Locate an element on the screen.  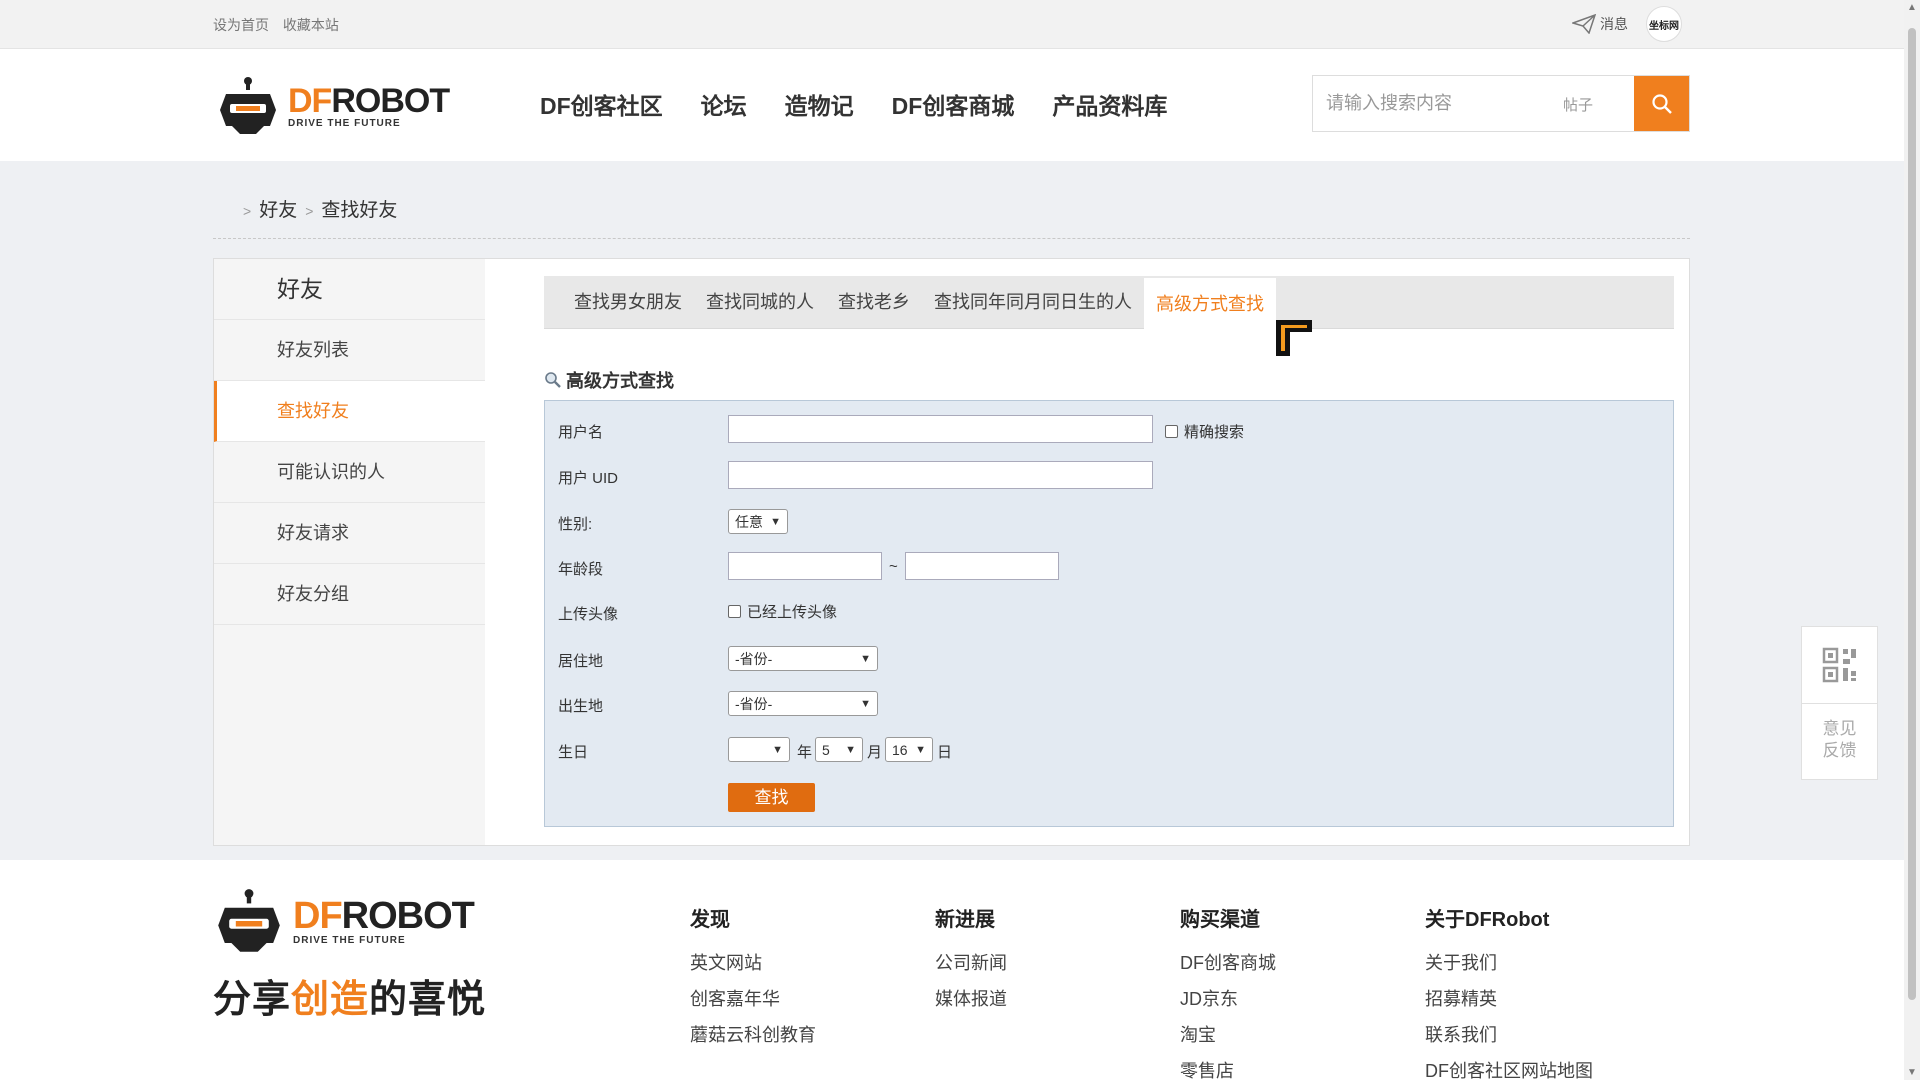
site-logo: DFROBOT DRIVE THE FUTURE is located at coordinates (333, 106).